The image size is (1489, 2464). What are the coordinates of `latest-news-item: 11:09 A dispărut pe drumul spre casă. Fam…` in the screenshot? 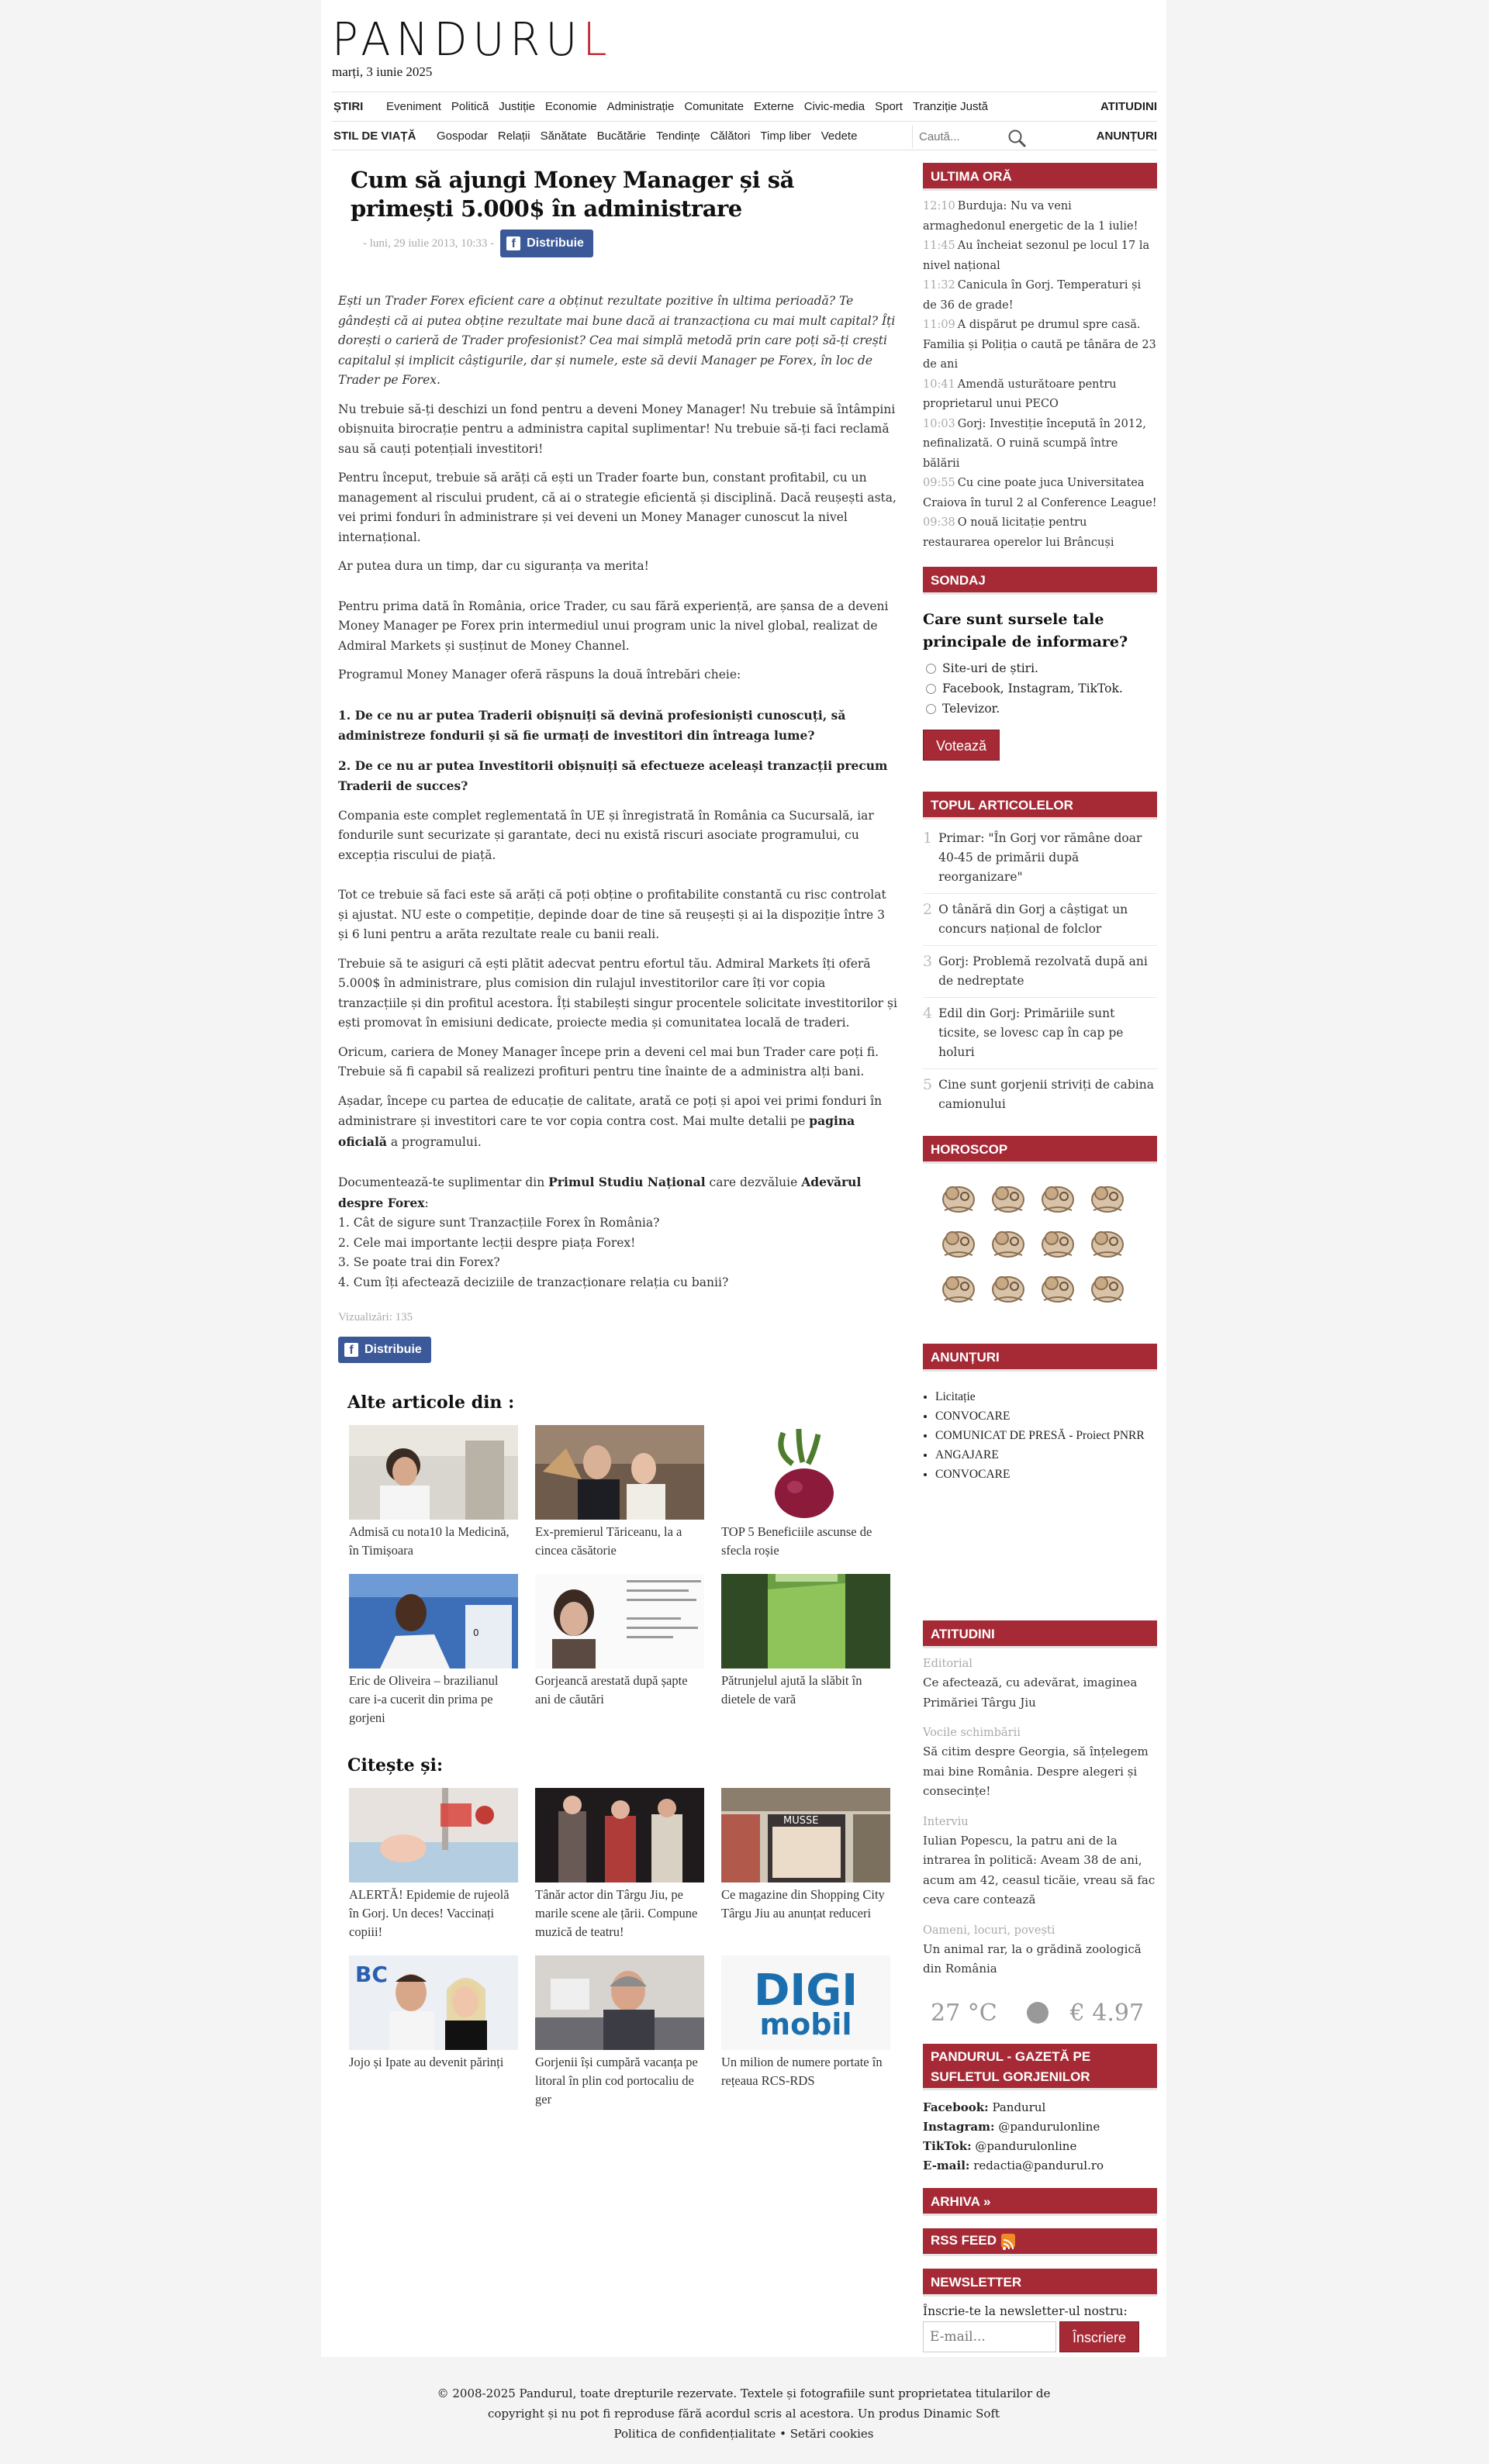 It's located at (1040, 345).